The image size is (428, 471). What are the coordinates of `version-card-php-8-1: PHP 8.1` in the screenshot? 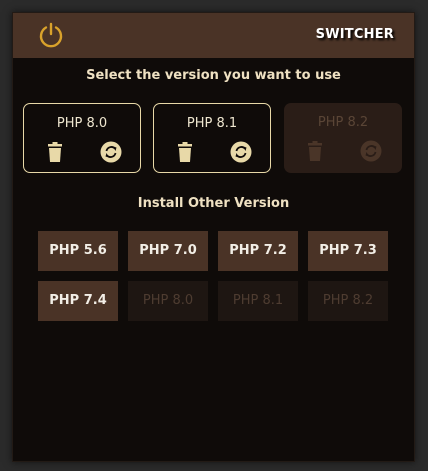 It's located at (212, 138).